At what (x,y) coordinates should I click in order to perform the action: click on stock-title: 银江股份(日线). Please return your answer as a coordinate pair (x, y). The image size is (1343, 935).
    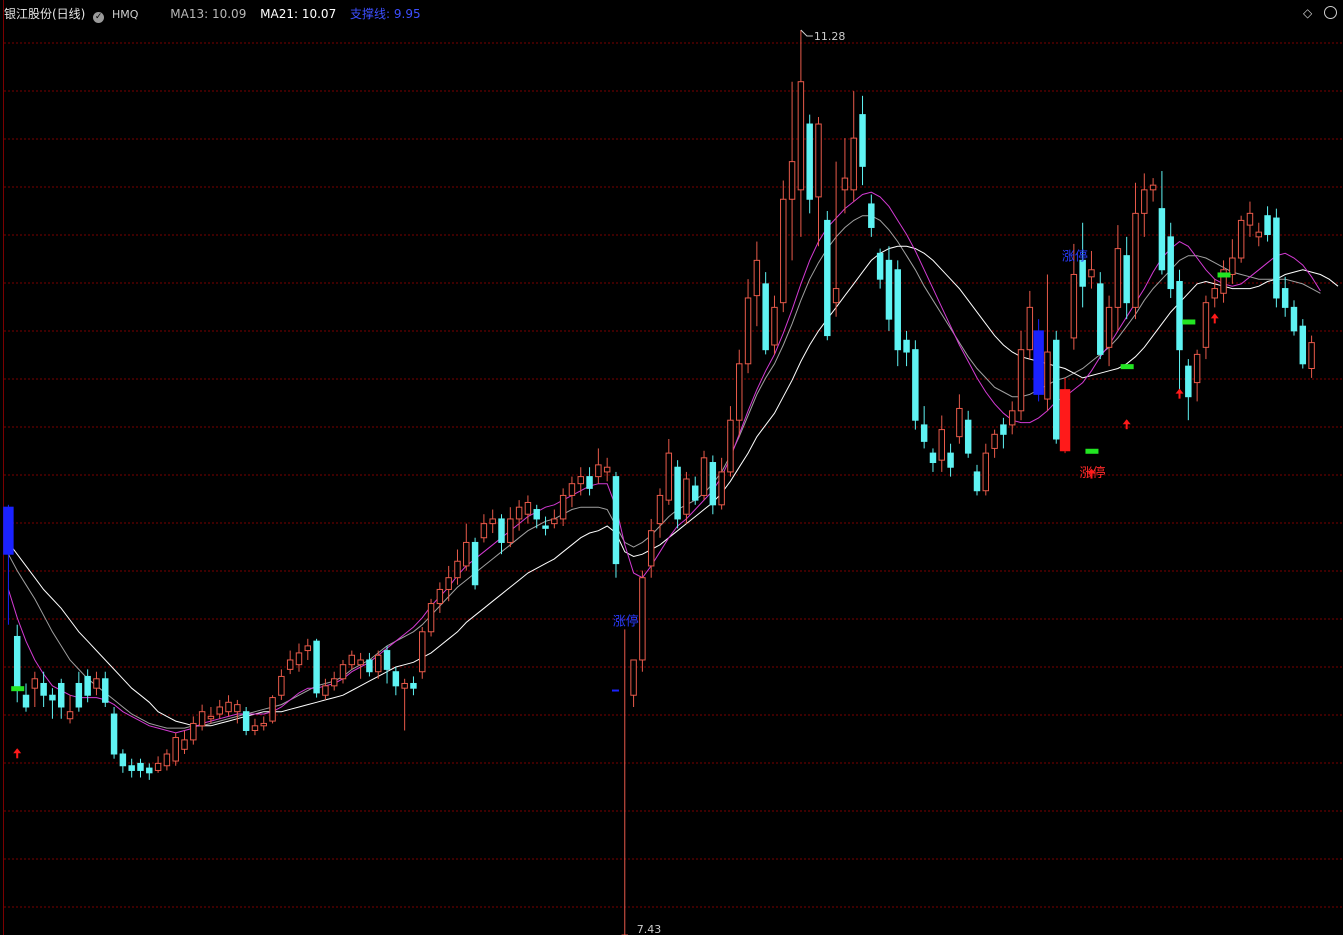
    Looking at the image, I should click on (44, 14).